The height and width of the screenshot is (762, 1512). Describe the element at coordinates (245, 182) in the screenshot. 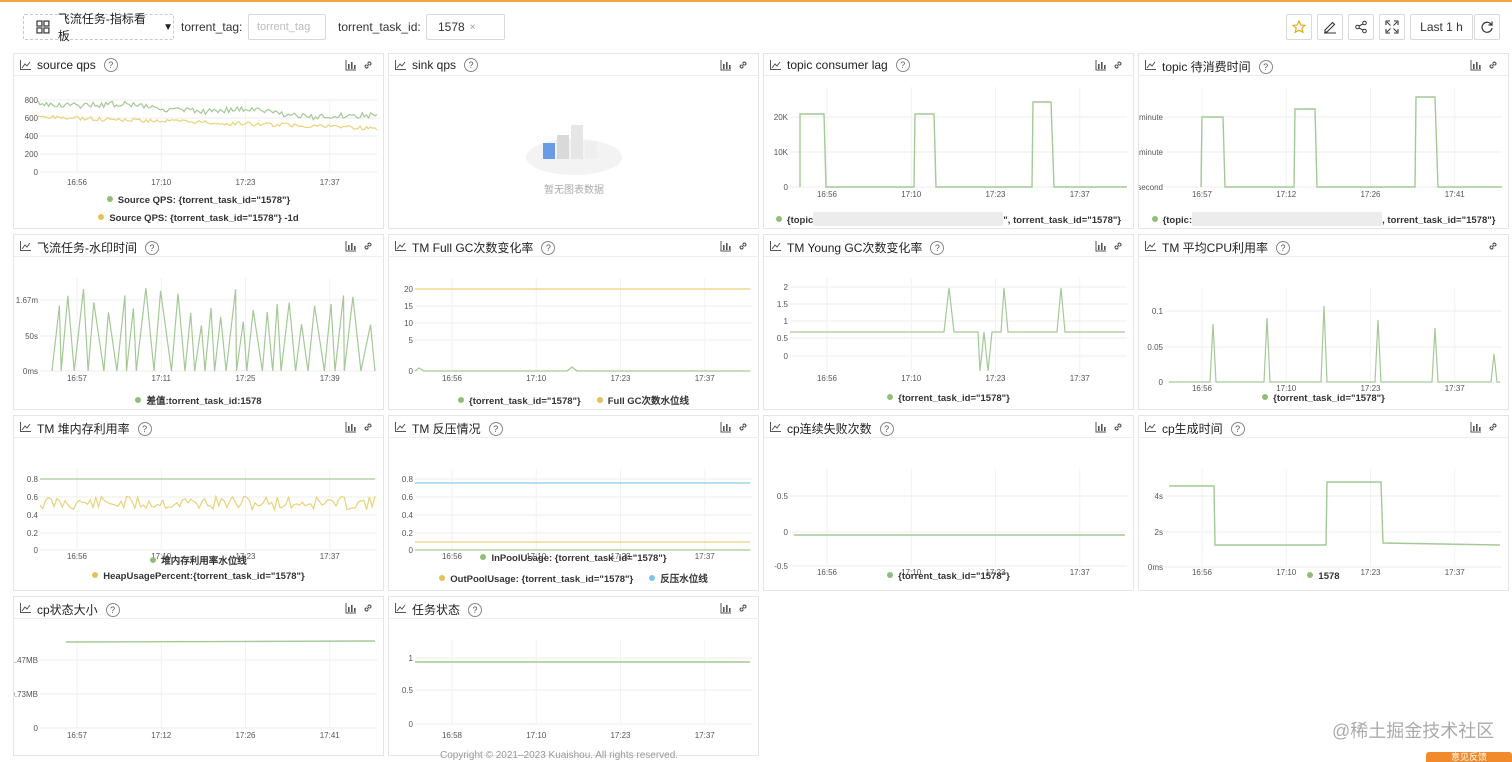

I see `x-tick-label: 17:23` at that location.